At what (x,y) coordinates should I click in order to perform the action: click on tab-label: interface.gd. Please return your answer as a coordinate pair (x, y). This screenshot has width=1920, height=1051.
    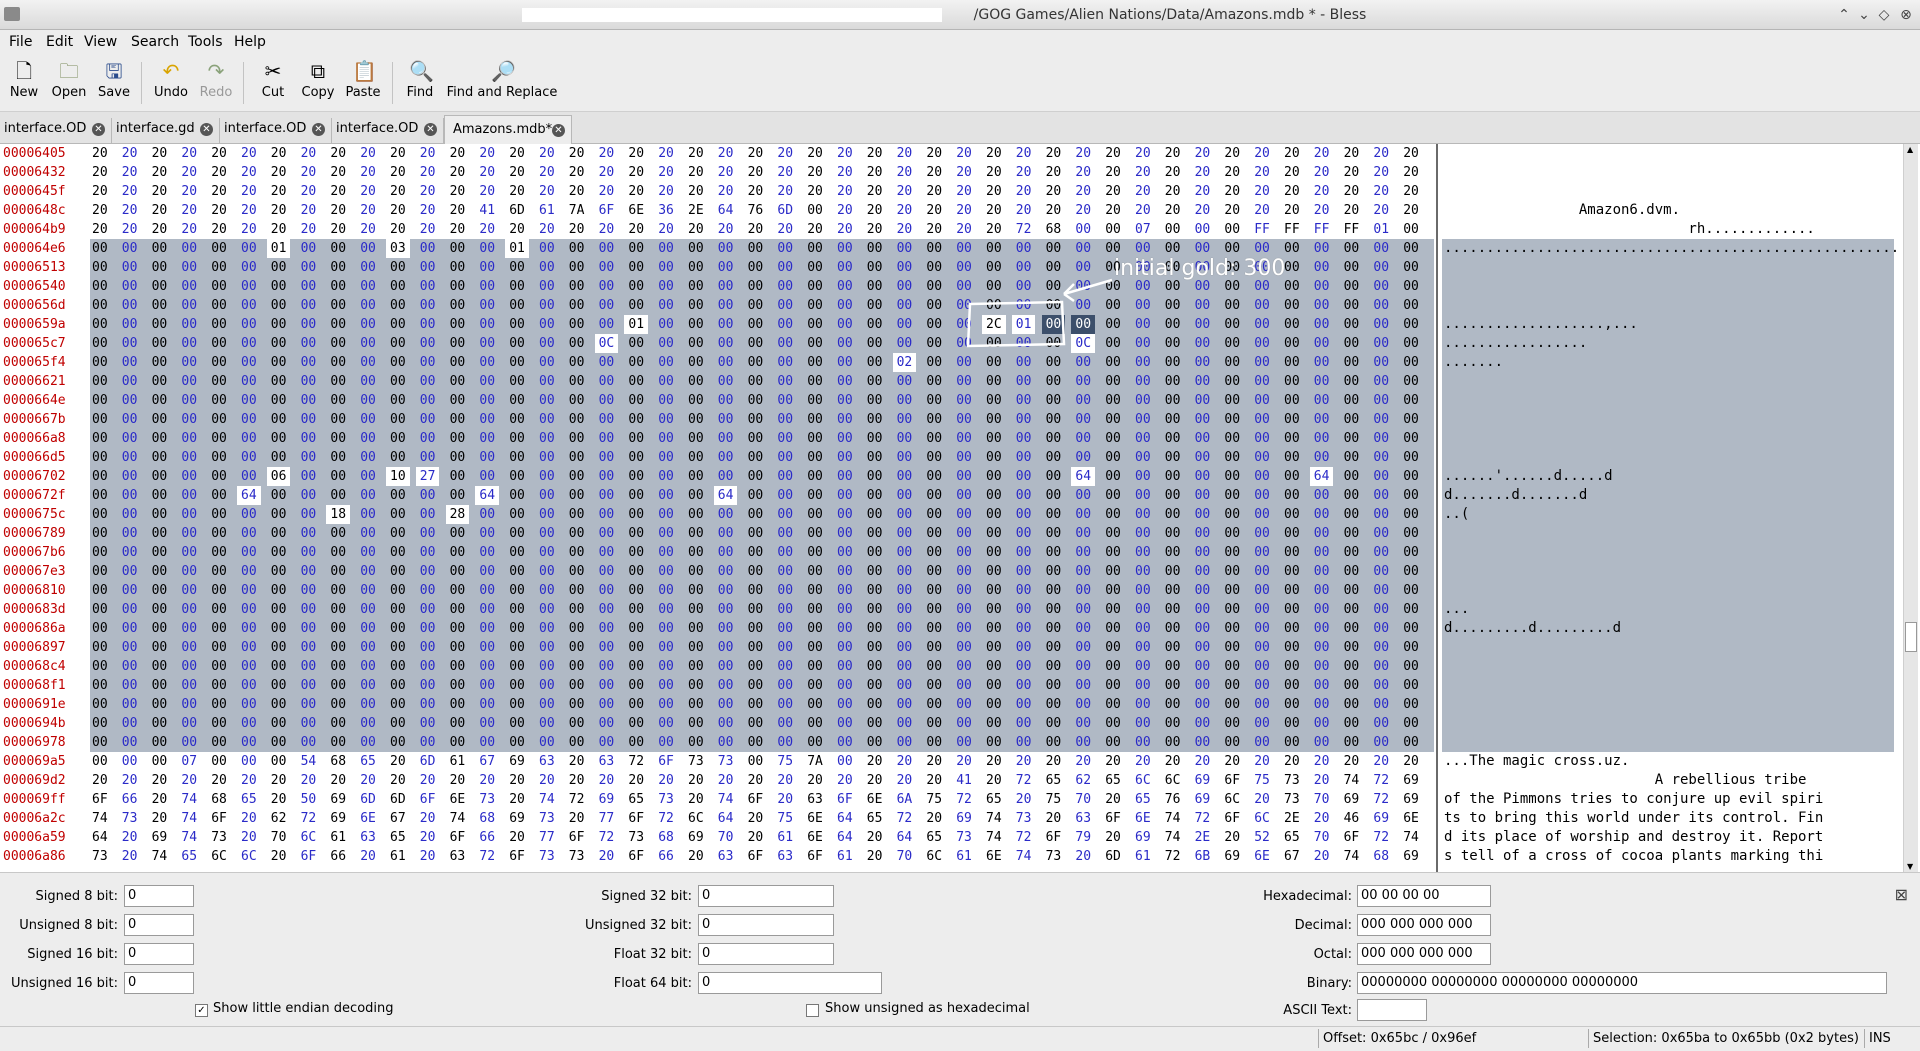
    Looking at the image, I should click on (155, 128).